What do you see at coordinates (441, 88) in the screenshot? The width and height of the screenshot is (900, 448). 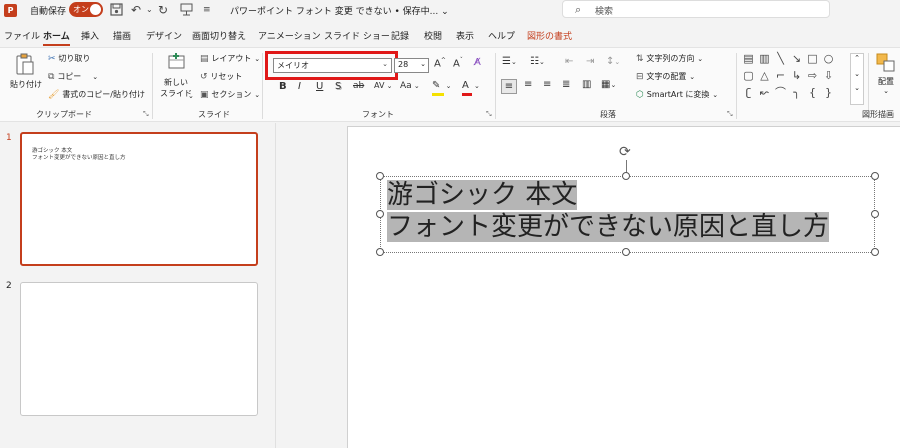 I see `highlight-color-button: ✎ ⌄` at bounding box center [441, 88].